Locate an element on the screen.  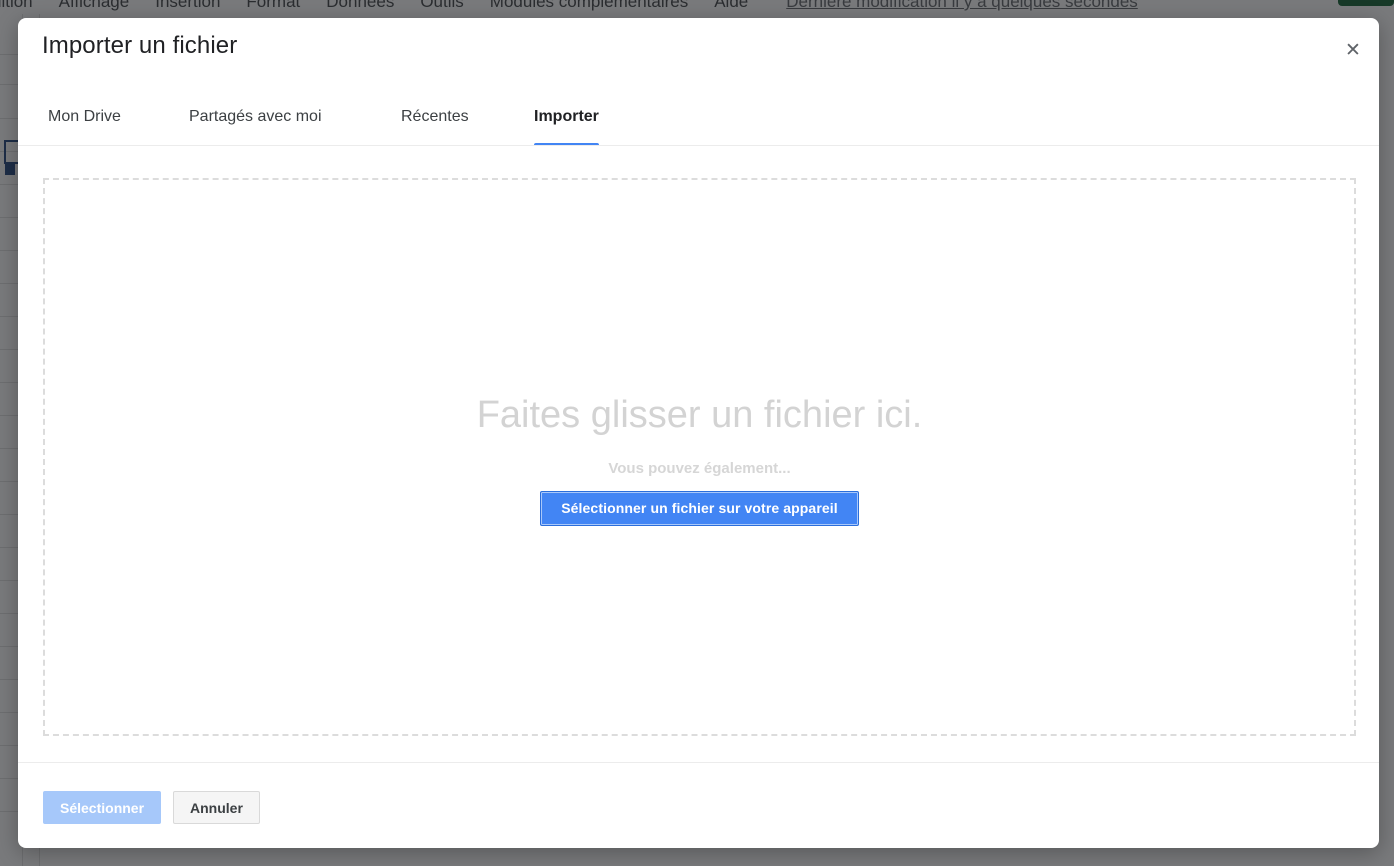
tab-label: Récentes is located at coordinates (435, 116).